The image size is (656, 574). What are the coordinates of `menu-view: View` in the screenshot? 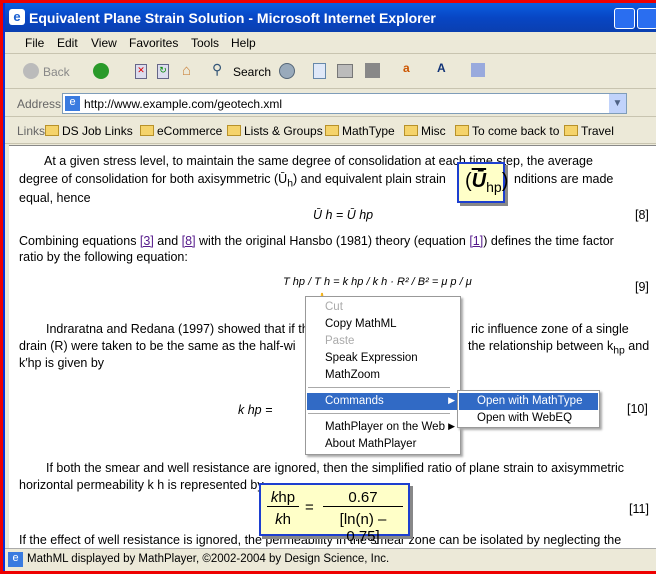 It's located at (104, 43).